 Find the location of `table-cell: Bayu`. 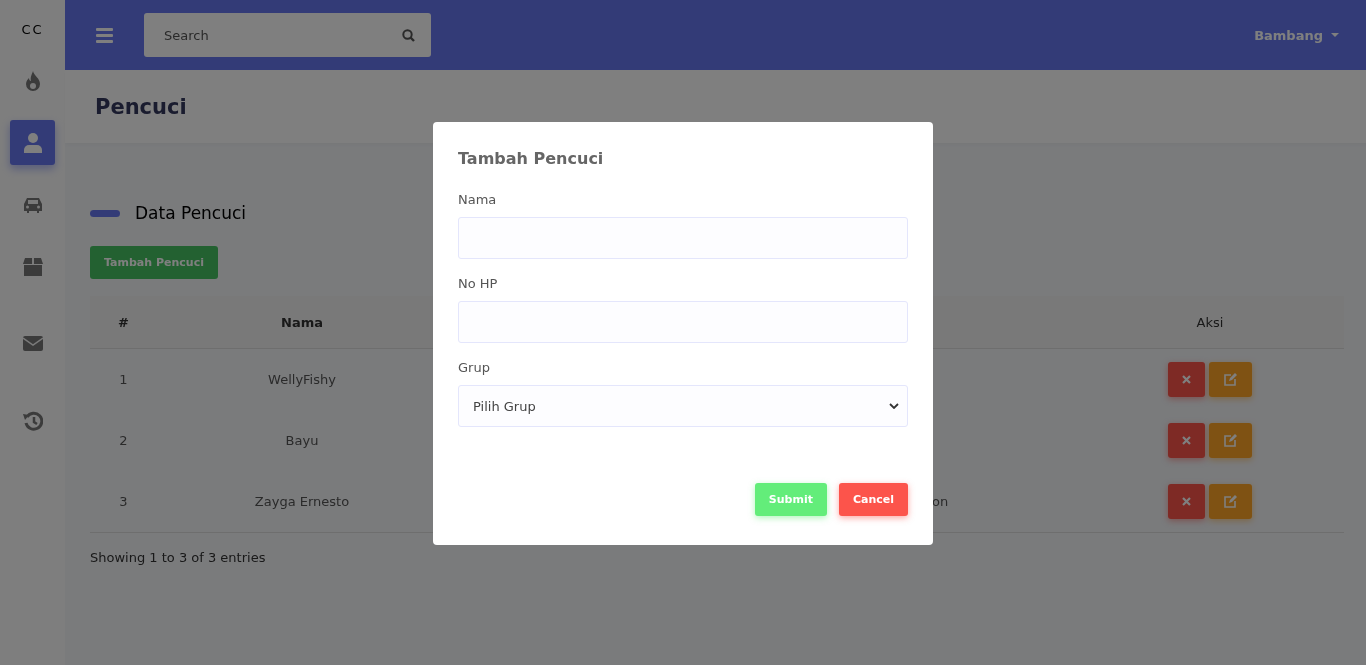

table-cell: Bayu is located at coordinates (302, 440).